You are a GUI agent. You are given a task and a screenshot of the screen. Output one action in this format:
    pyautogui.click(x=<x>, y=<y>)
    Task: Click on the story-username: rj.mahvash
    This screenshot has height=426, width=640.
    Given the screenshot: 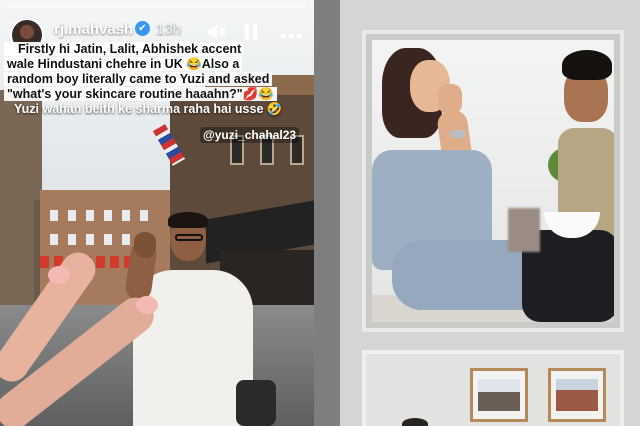 What is the action you would take?
    pyautogui.click(x=93, y=29)
    